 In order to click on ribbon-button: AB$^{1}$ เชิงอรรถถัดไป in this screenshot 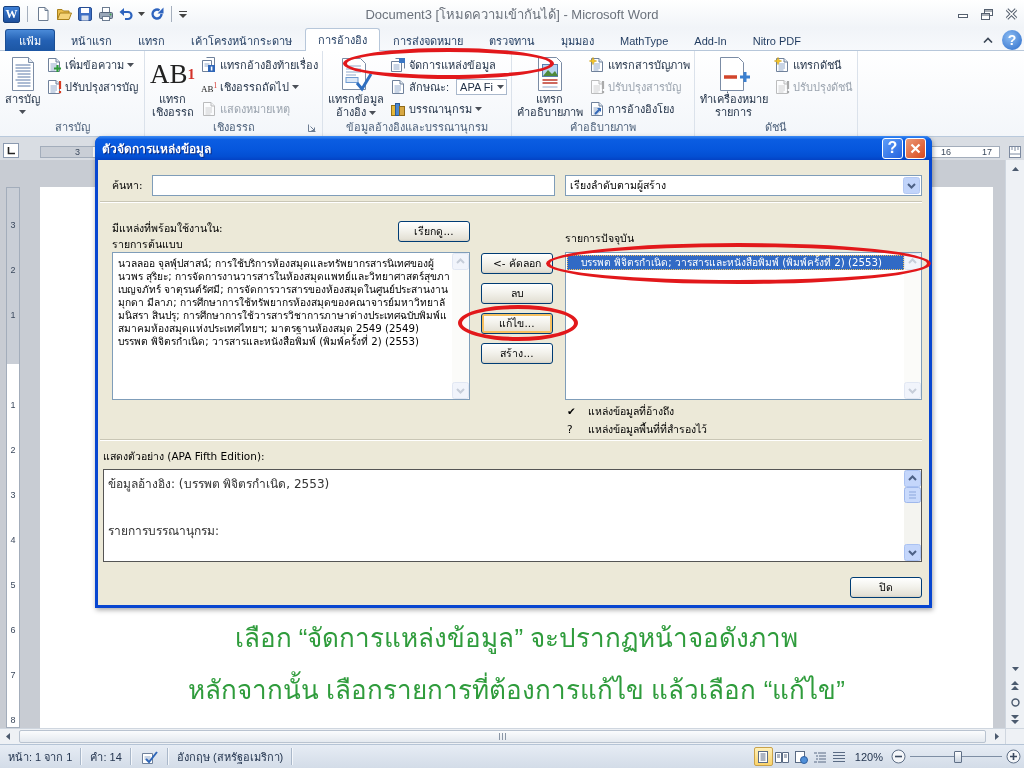, I will do `click(250, 87)`.